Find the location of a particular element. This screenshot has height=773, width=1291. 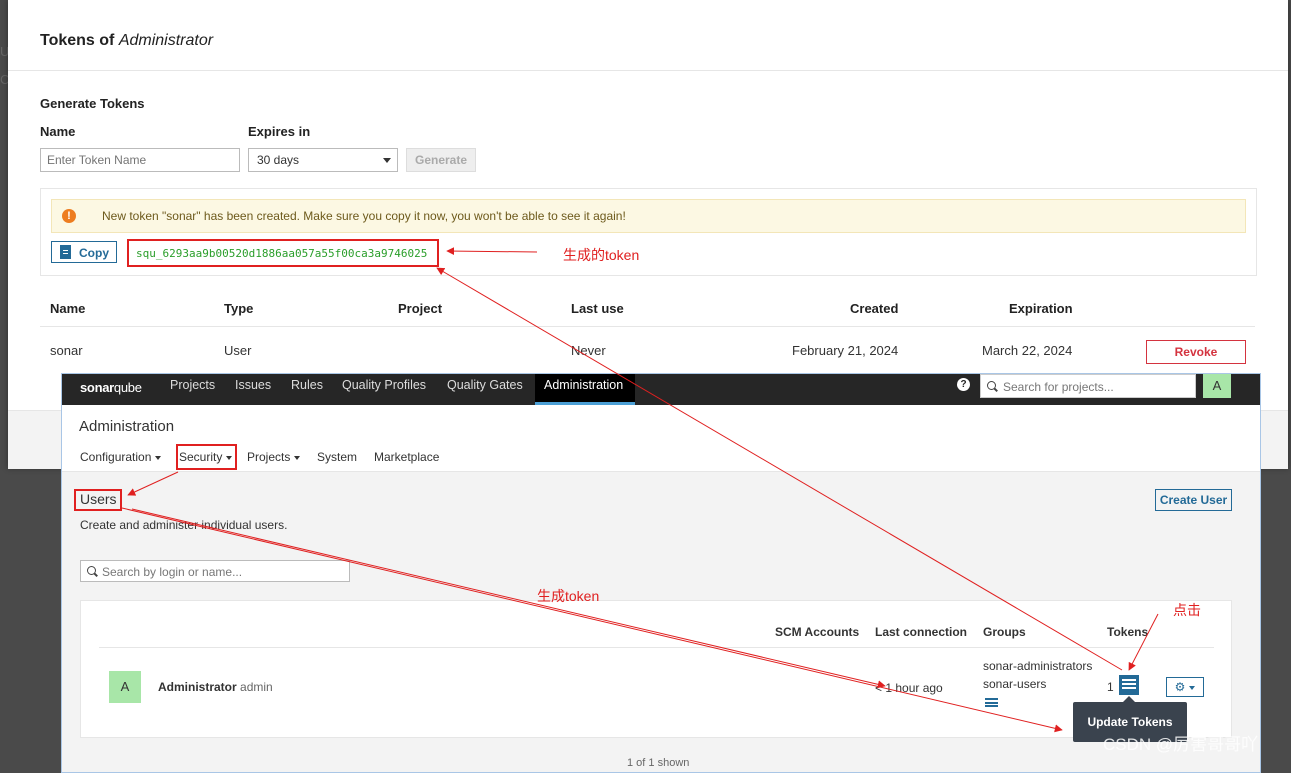

edit-groups-icon is located at coordinates (991, 703).